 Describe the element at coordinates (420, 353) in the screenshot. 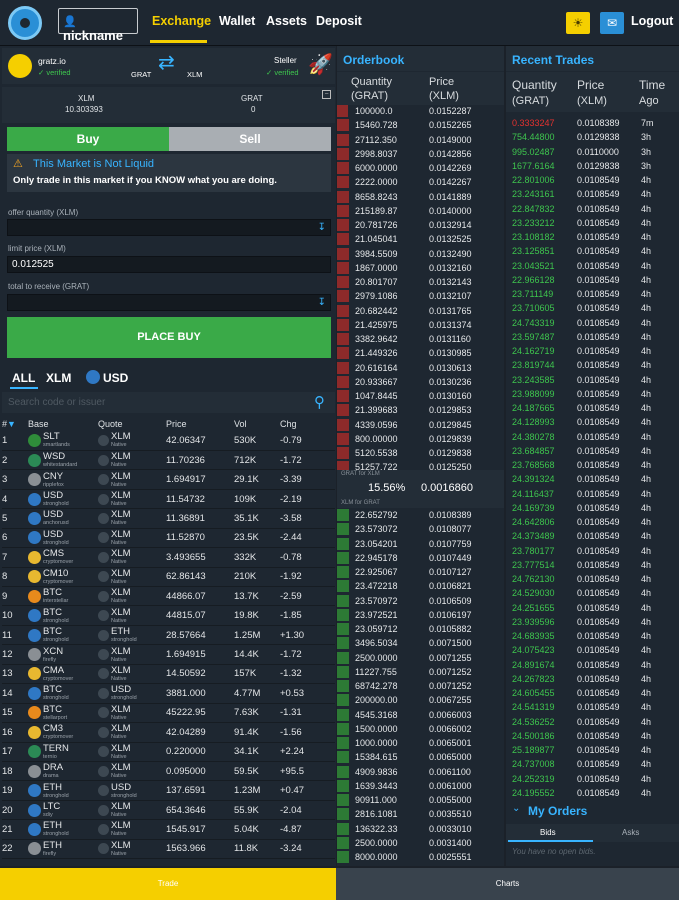

I see `ask-row: 21.449326 0.0130985` at that location.